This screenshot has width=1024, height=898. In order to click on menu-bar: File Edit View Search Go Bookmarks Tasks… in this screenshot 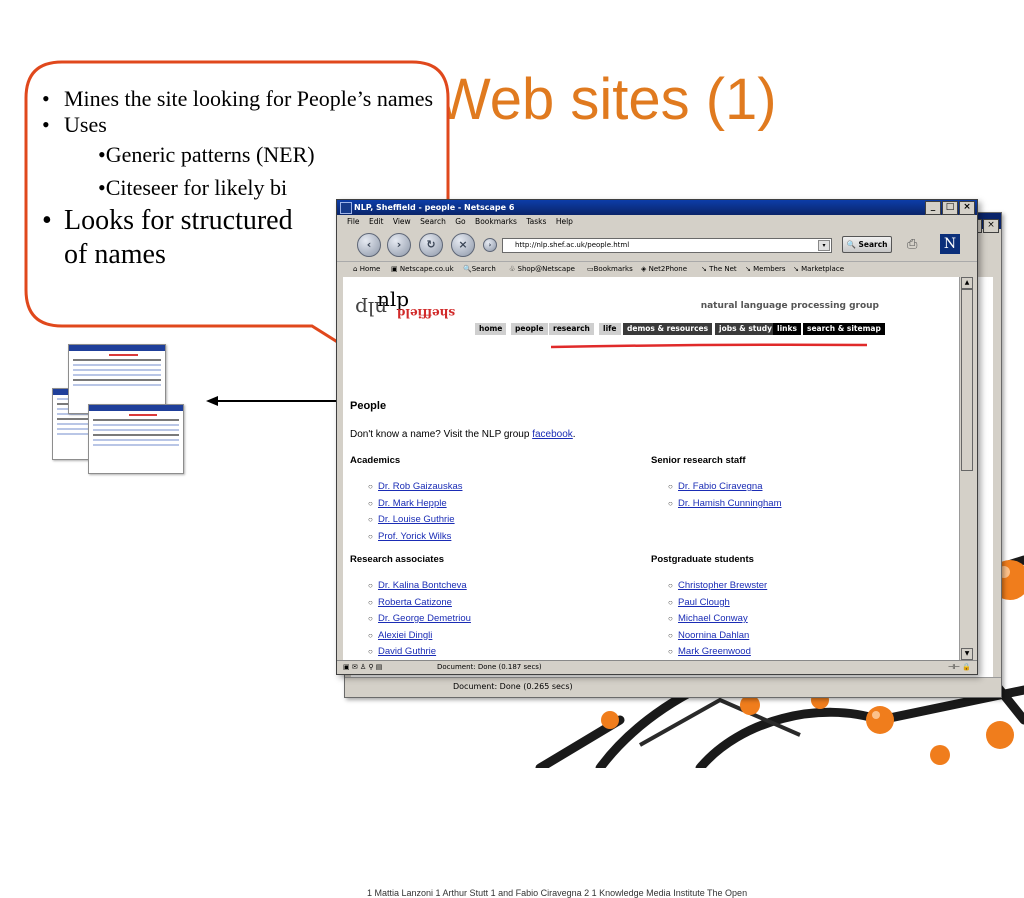, I will do `click(657, 222)`.